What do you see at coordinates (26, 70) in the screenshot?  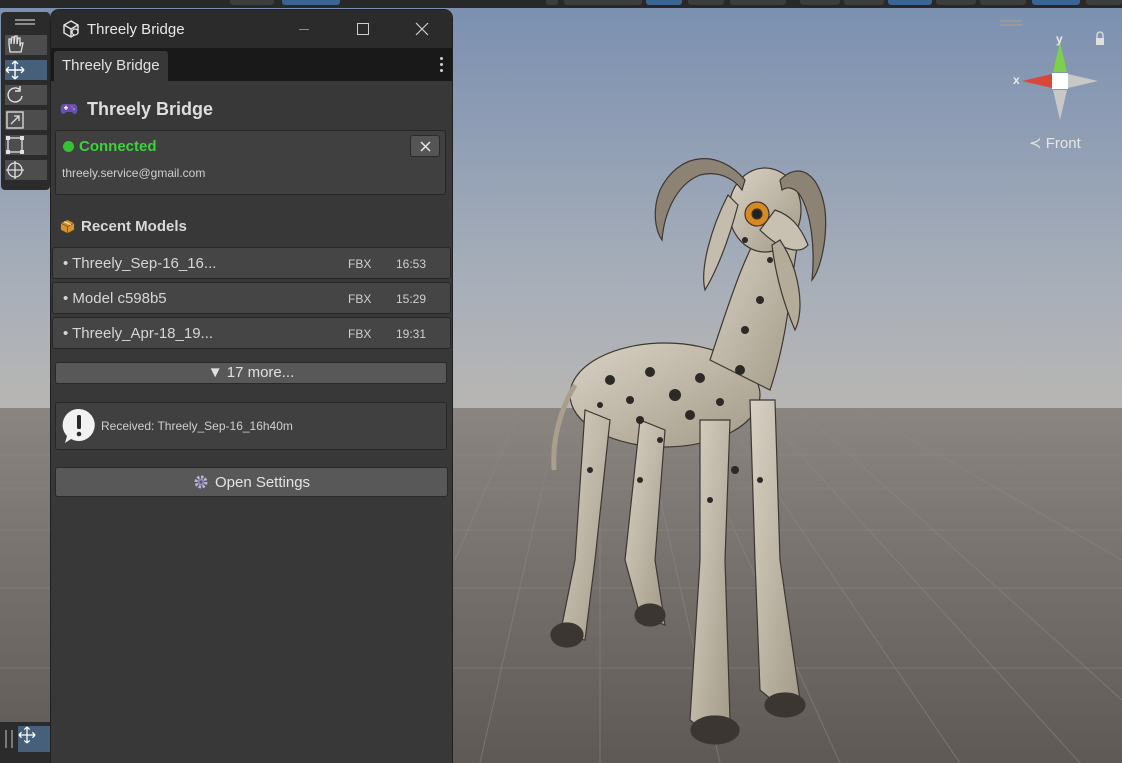 I see `move-tool-button` at bounding box center [26, 70].